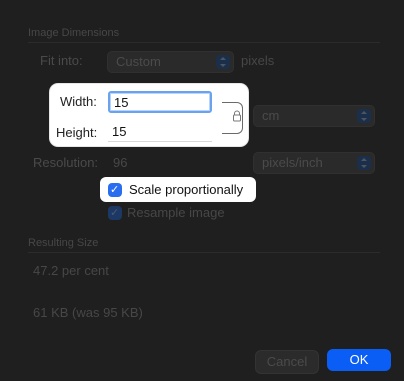  I want to click on result-percent: 47.2 per cent, so click(71, 270).